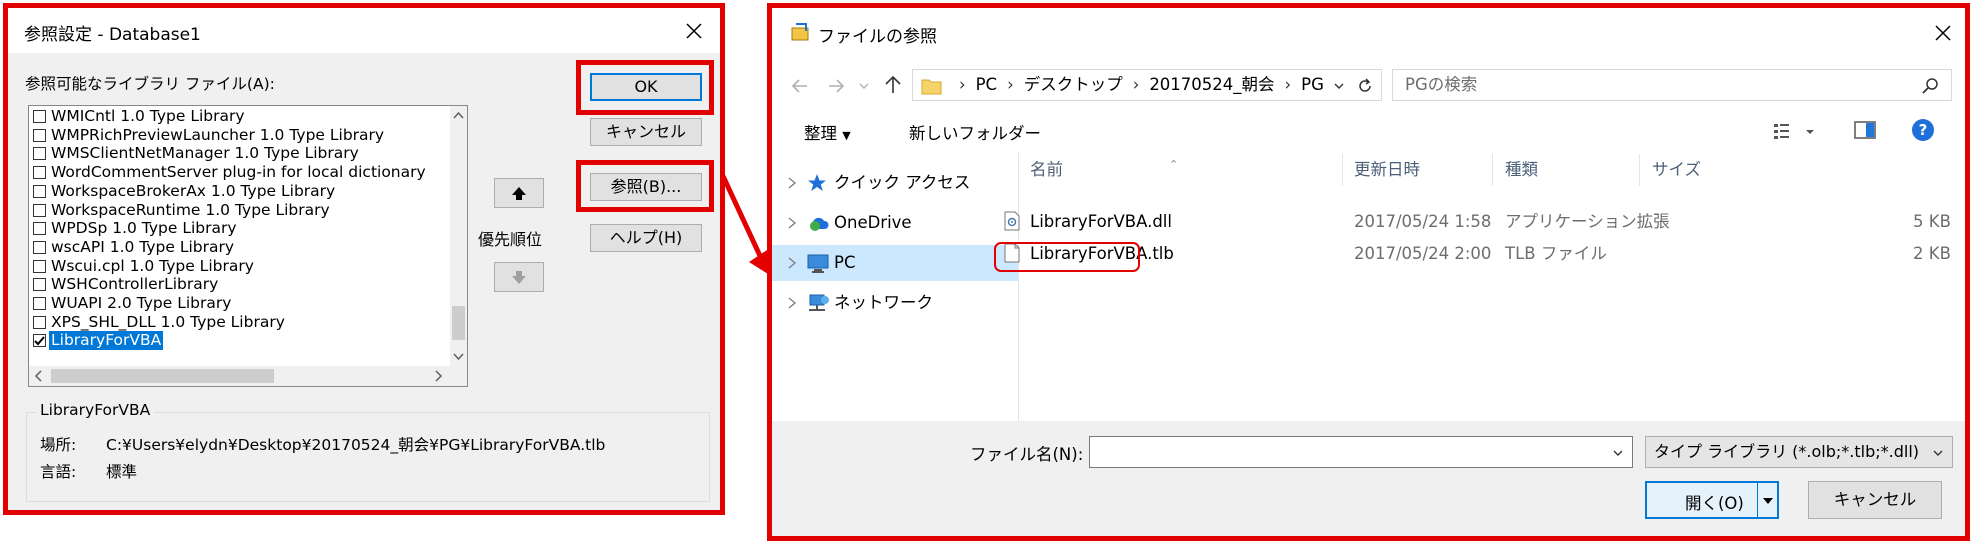  I want to click on search-icon, so click(1930, 86).